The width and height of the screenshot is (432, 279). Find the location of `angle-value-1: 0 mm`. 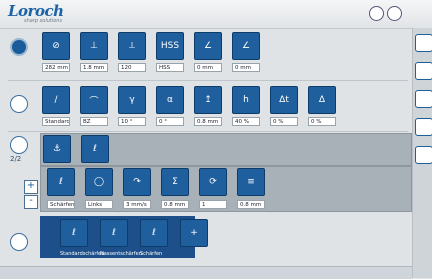

angle-value-1: 0 mm is located at coordinates (208, 67).